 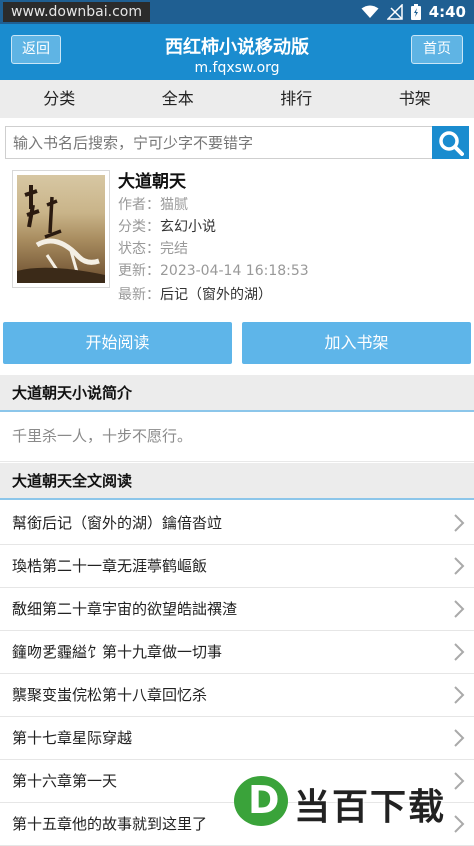 What do you see at coordinates (237, 781) in the screenshot?
I see `chapter-item: 第十六章第一天` at bounding box center [237, 781].